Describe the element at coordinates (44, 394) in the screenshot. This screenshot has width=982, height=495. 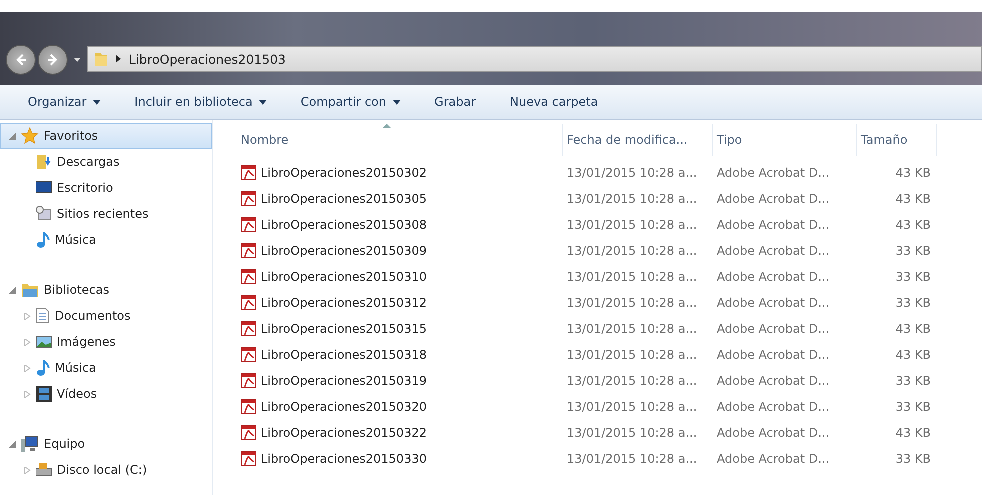
I see `film-icon` at that location.